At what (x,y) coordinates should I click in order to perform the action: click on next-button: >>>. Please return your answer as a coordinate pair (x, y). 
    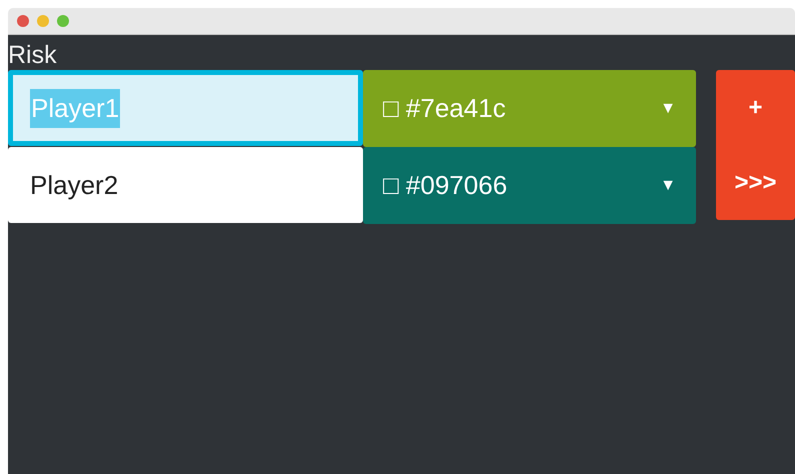
    Looking at the image, I should click on (755, 182).